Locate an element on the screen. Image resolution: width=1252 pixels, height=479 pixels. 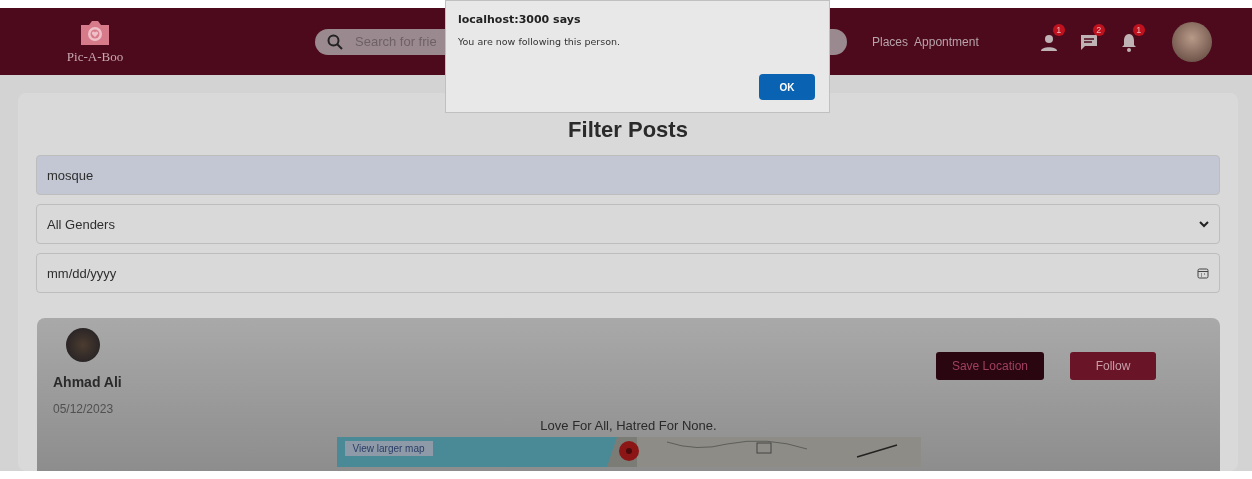
dialog-title: localhost:3000 says is located at coordinates (520, 19).